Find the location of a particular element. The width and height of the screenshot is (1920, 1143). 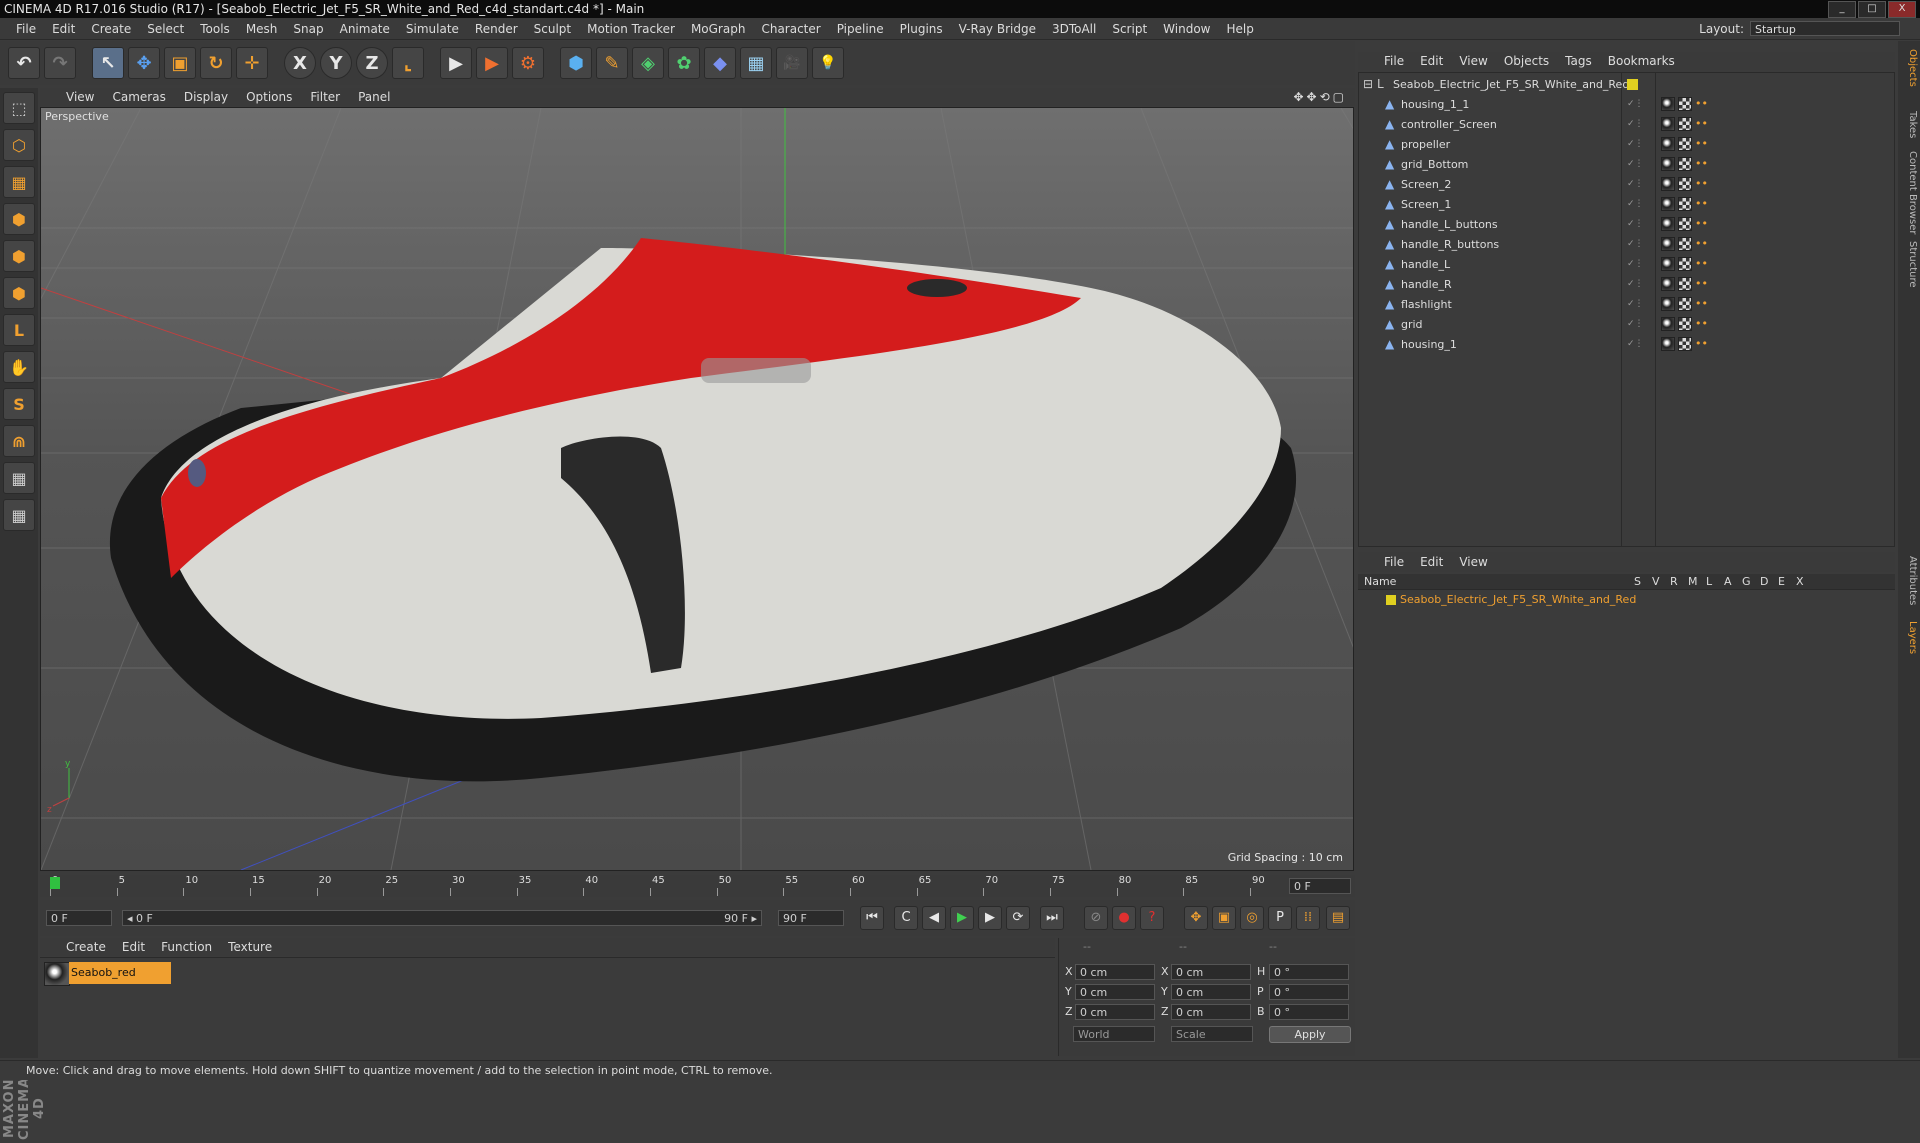

menu-select: Select is located at coordinates (165, 29).